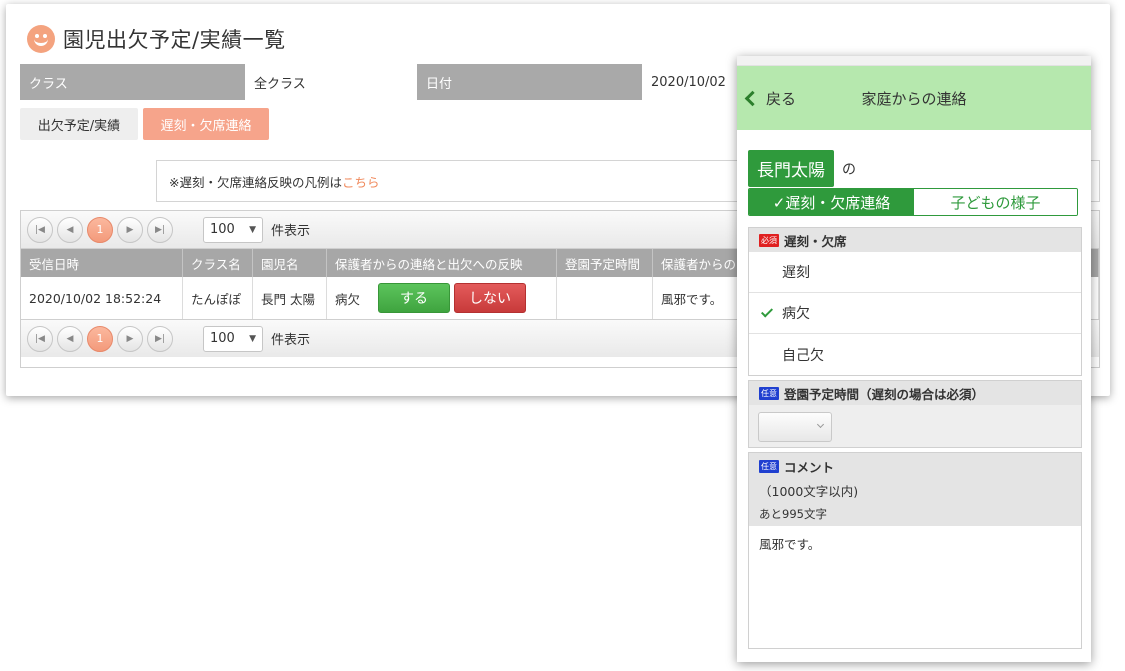 Image resolution: width=1125 pixels, height=671 pixels. What do you see at coordinates (769, 240) in the screenshot?
I see `required-badge: 必須` at bounding box center [769, 240].